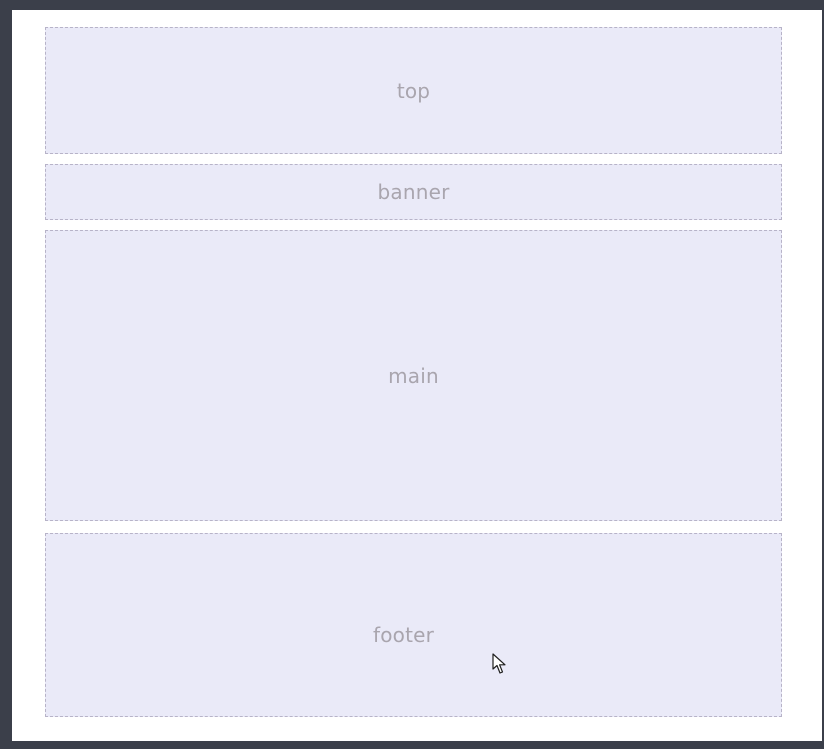 This screenshot has height=749, width=824. What do you see at coordinates (499, 663) in the screenshot?
I see `mouse-pointer-icon` at bounding box center [499, 663].